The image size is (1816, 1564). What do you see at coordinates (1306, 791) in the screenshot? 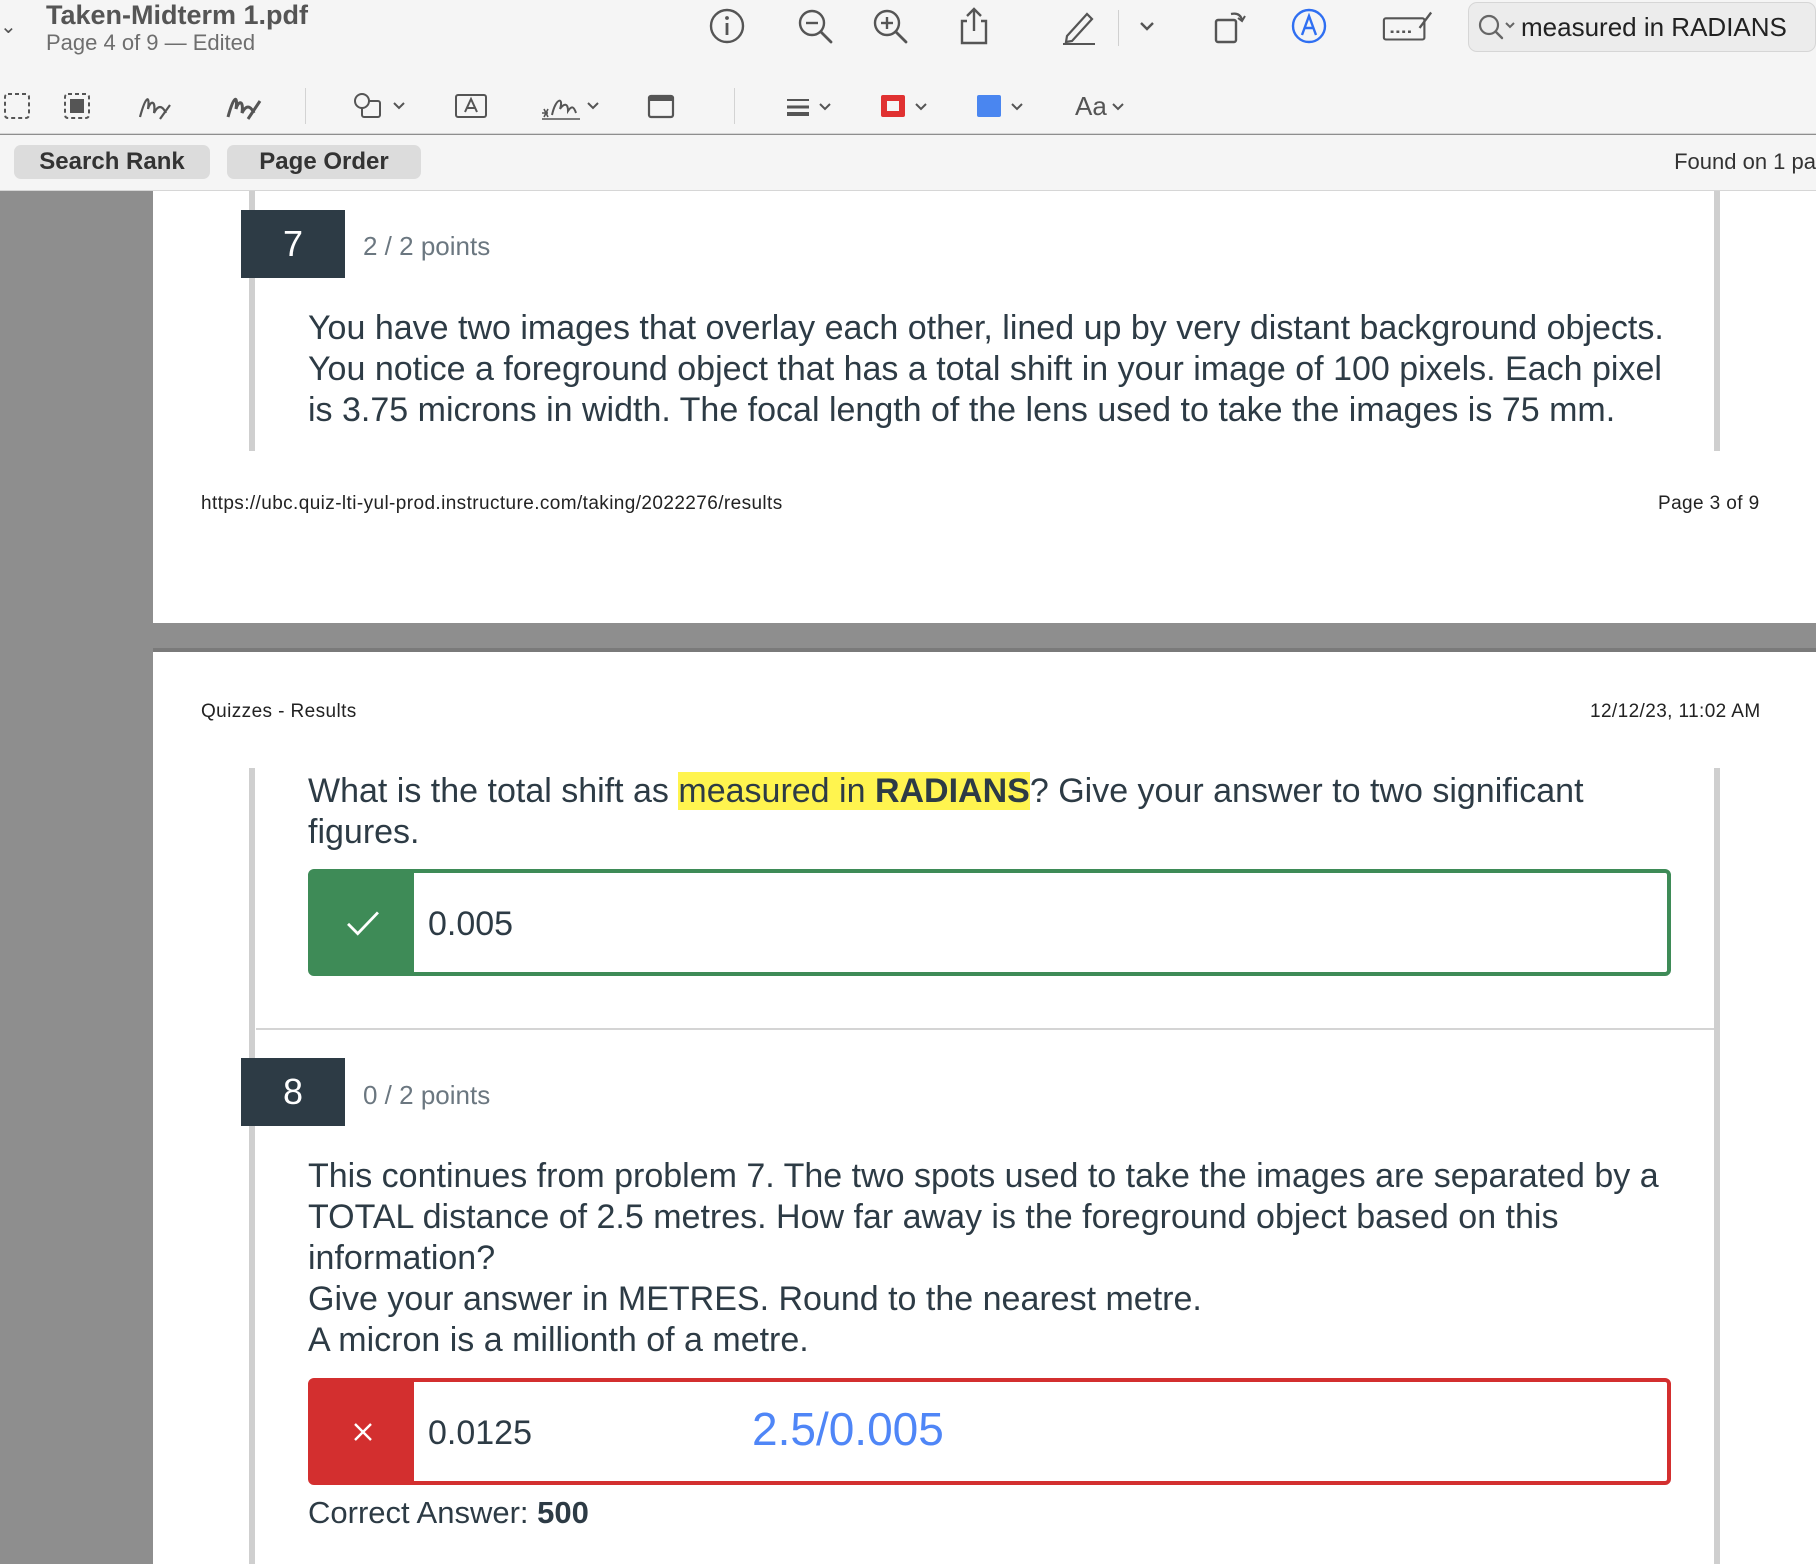
I see `question-text-segment: ? Give your answer to two significant` at bounding box center [1306, 791].